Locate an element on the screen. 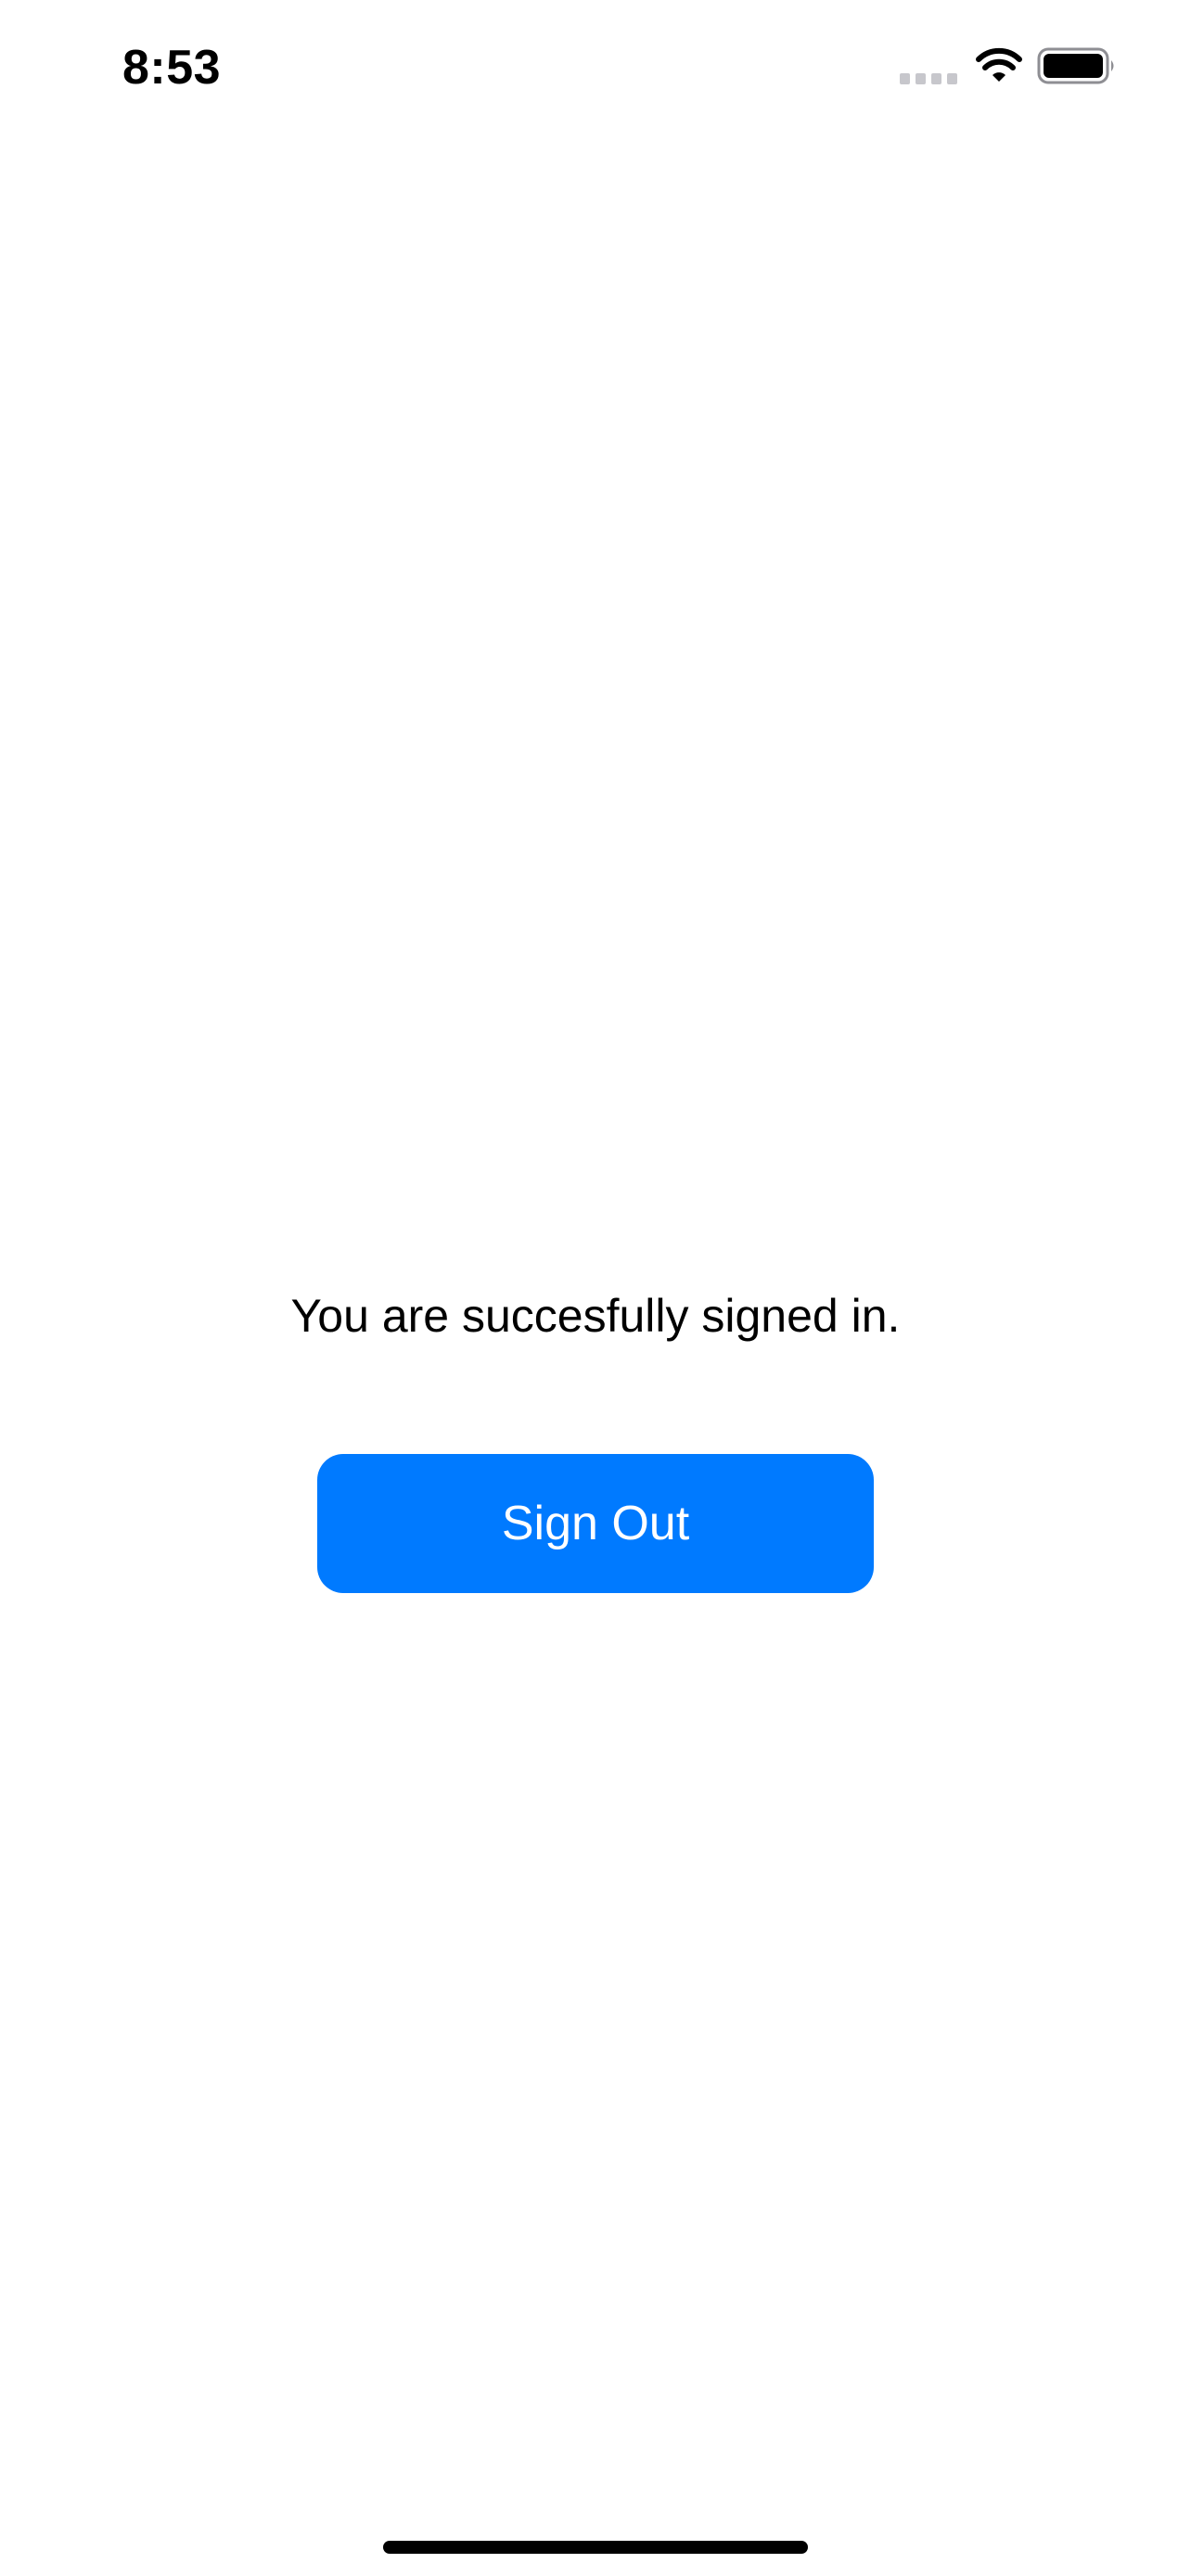  wifi-icon is located at coordinates (999, 64).